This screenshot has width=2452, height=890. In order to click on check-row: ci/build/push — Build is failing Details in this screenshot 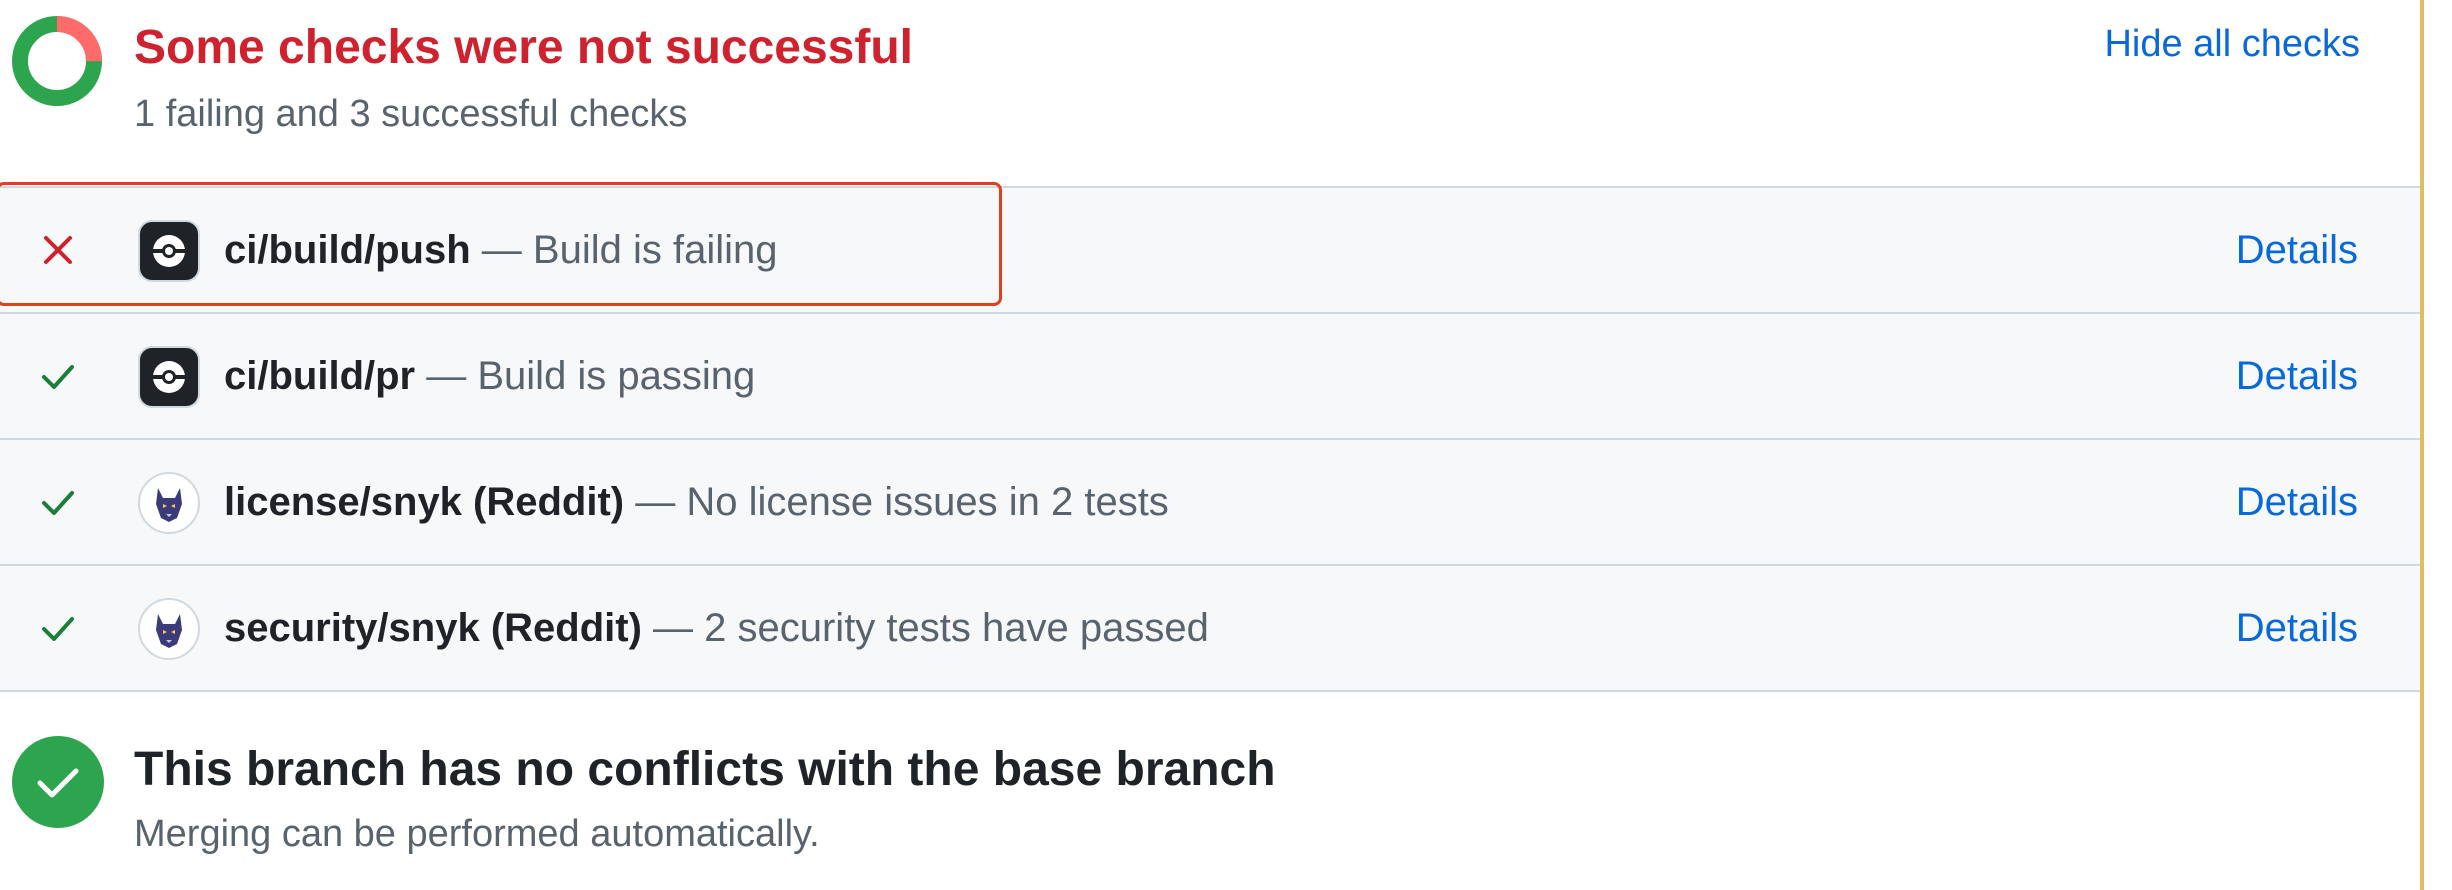, I will do `click(1210, 249)`.